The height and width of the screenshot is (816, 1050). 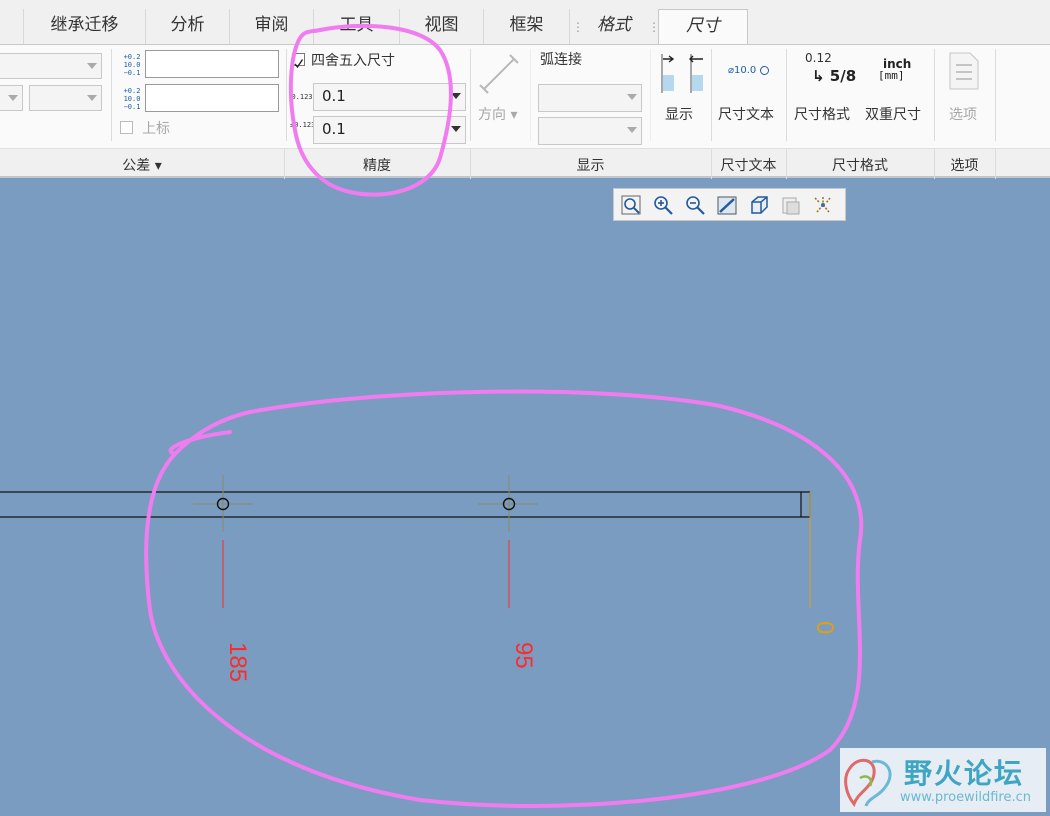 I want to click on repaint-icon, so click(x=727, y=205).